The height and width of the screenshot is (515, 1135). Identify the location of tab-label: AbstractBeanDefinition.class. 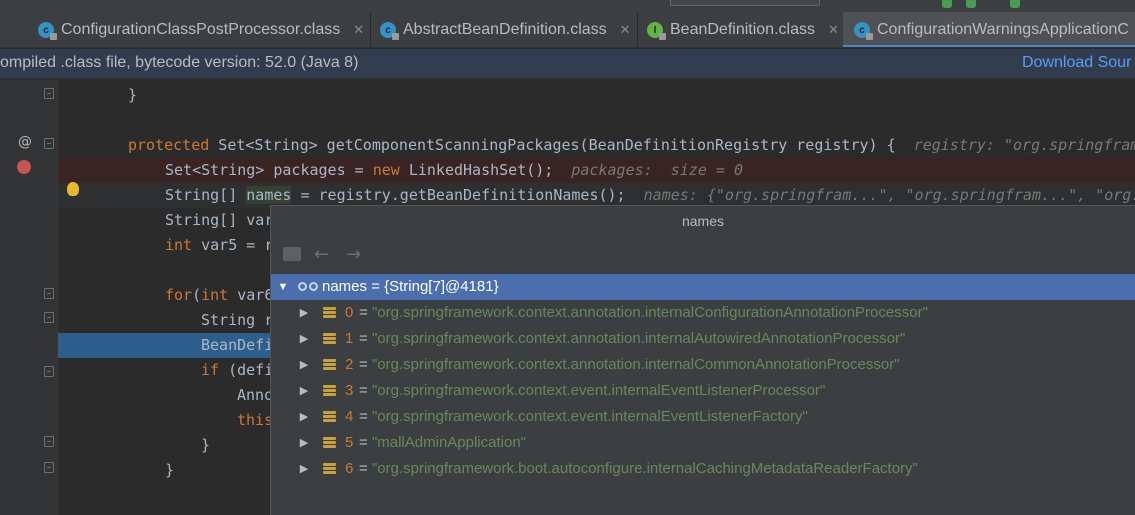
(505, 29).